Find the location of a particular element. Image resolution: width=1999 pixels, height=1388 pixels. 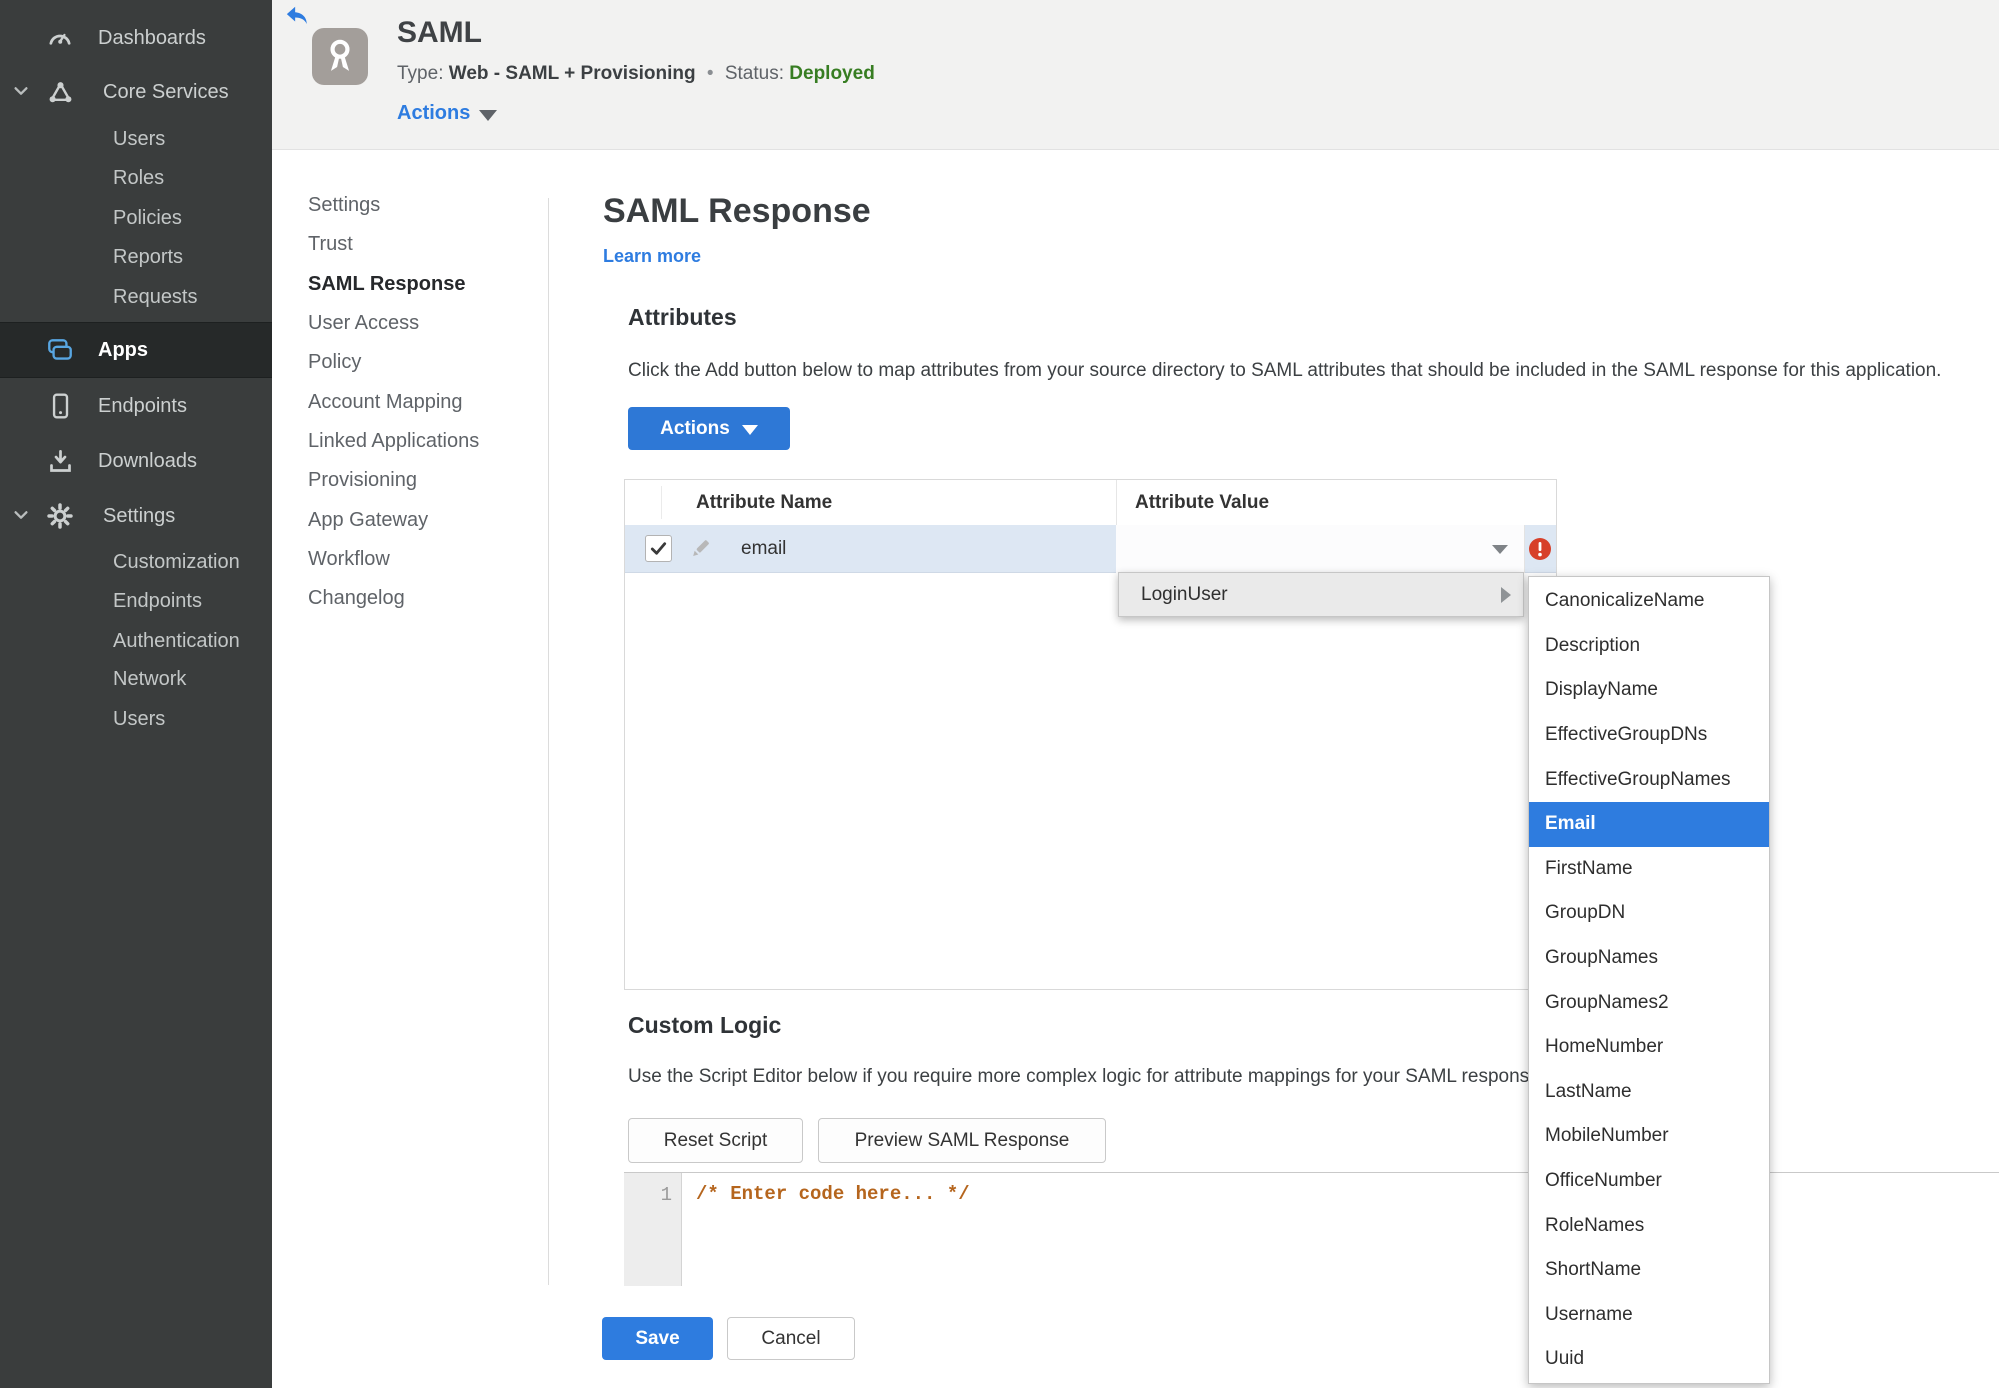

submenu-item-username: Username is located at coordinates (1649, 1315).